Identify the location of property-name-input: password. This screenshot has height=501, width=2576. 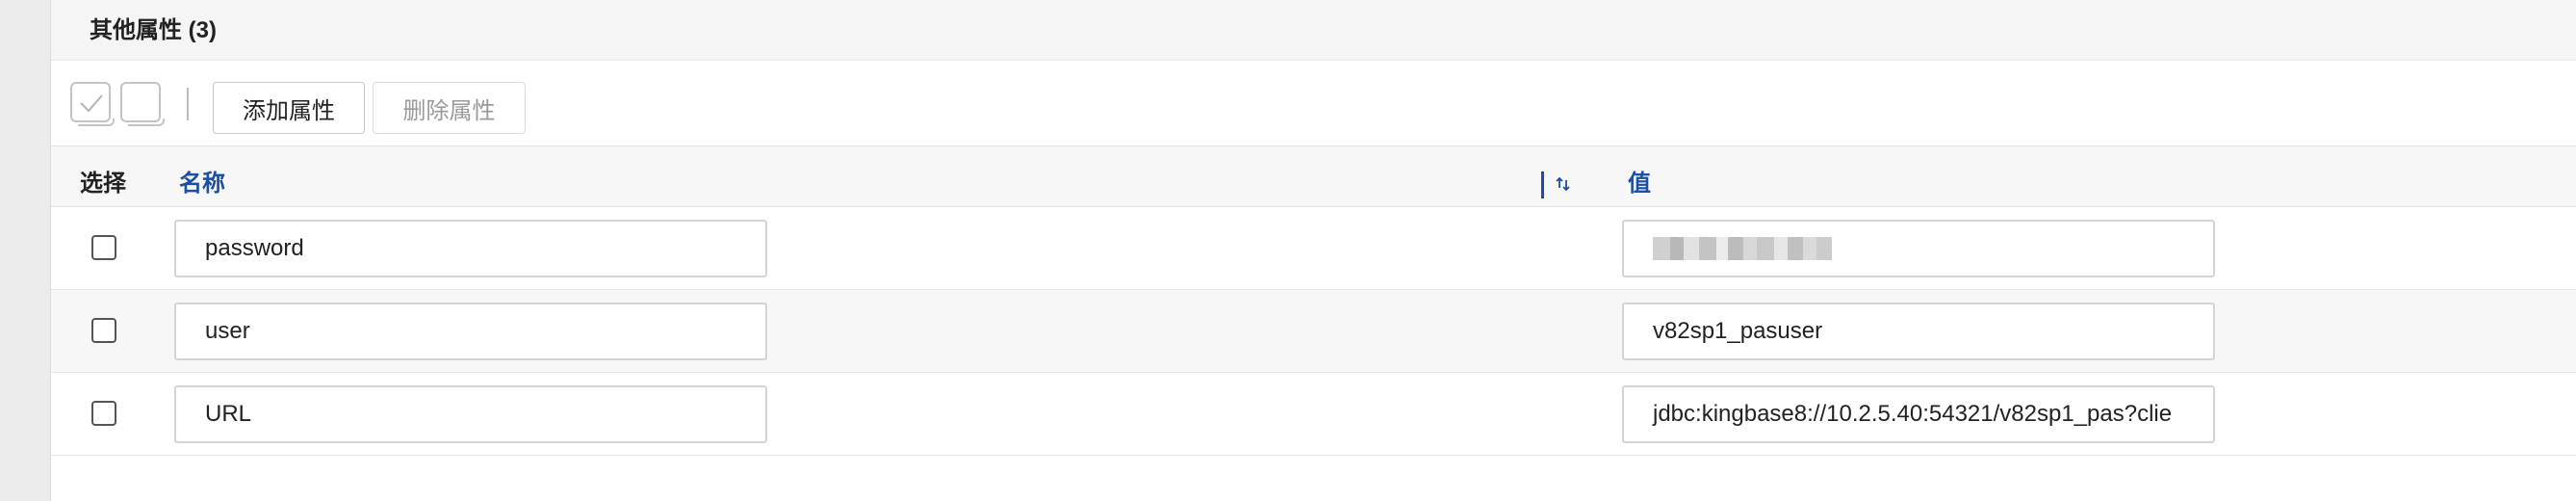
(471, 248).